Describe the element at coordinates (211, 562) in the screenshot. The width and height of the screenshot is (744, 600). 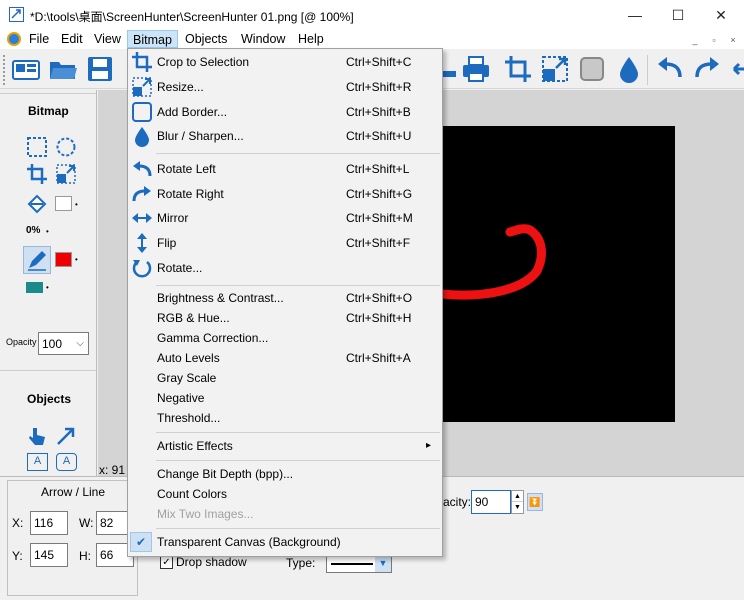
I see `drop-shadow-label: Drop shadow` at that location.